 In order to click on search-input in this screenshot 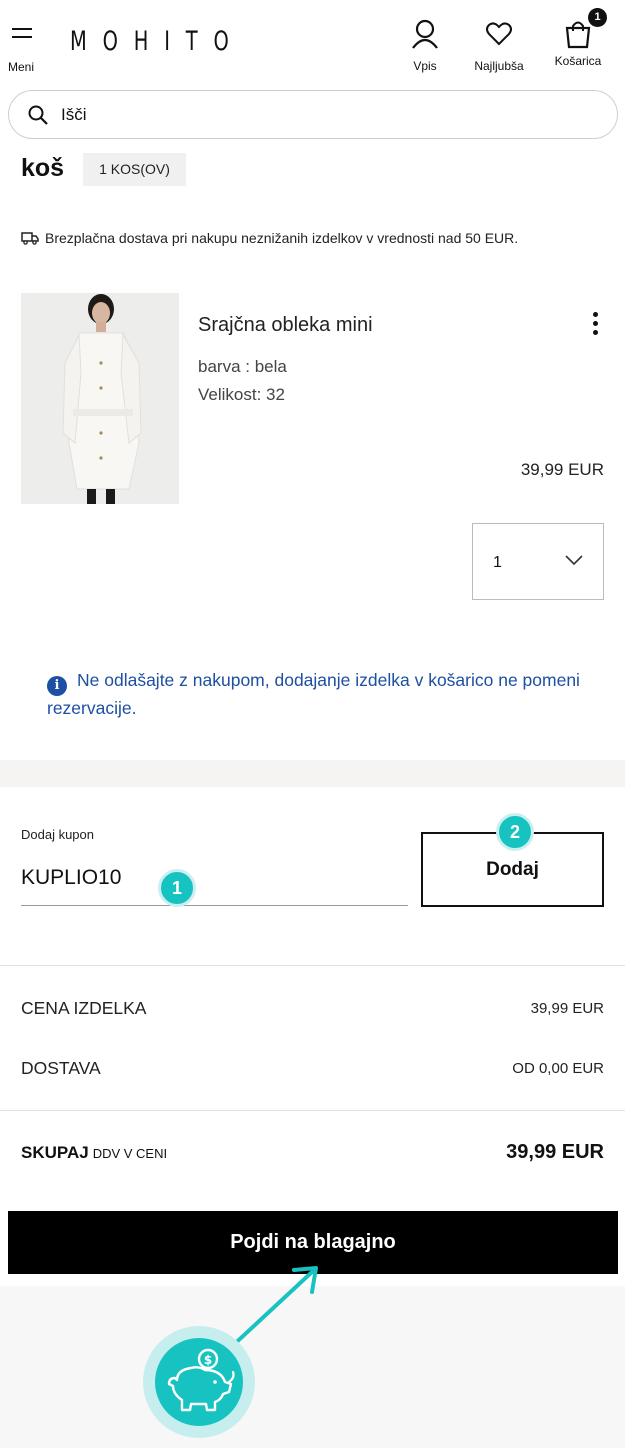, I will do `click(321, 115)`.